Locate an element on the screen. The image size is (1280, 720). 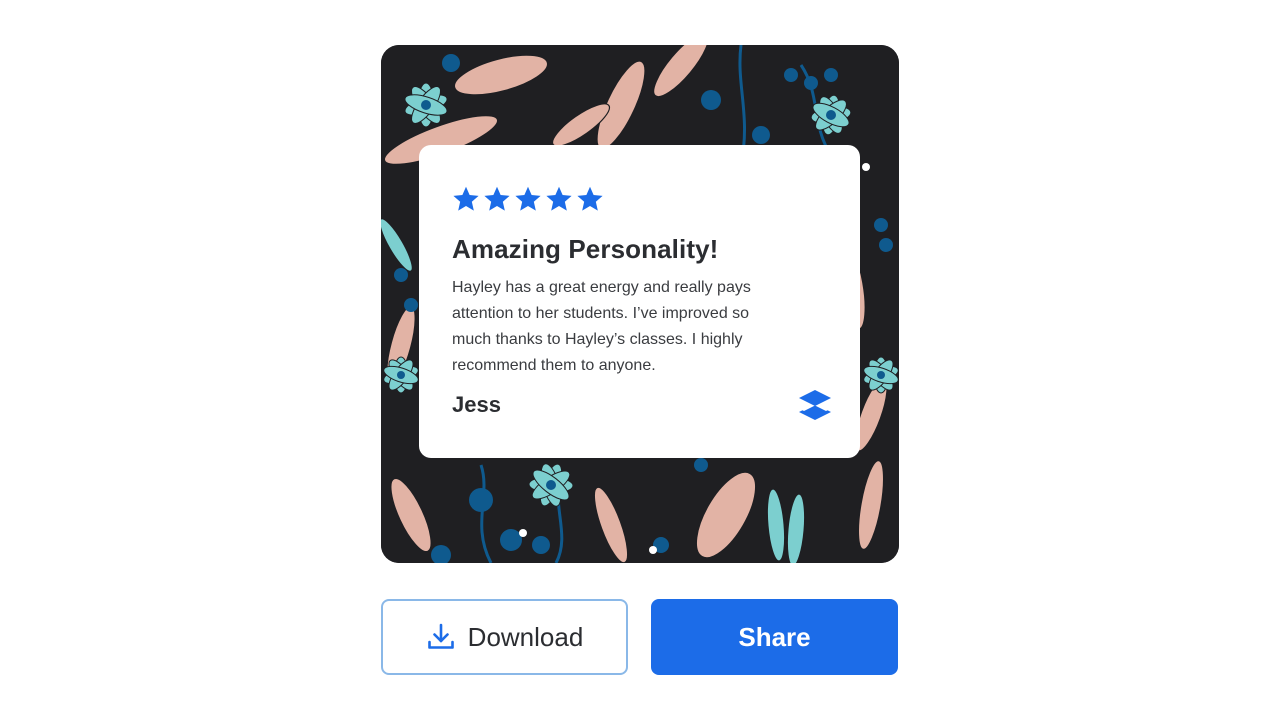
download-button-label: Download is located at coordinates (525, 636).